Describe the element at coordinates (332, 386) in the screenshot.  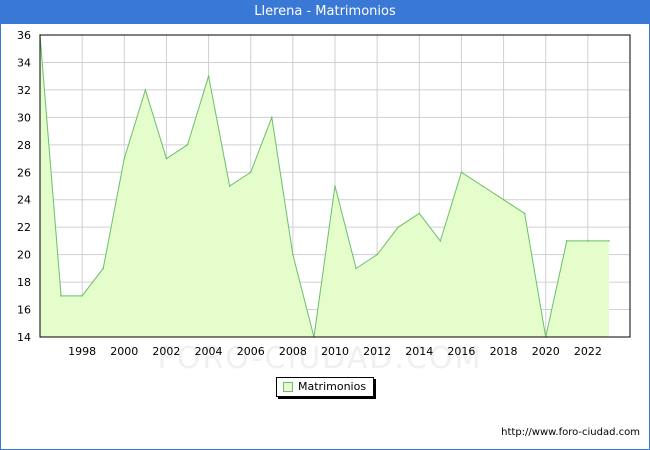
I see `legend-label: Matrimonios` at that location.